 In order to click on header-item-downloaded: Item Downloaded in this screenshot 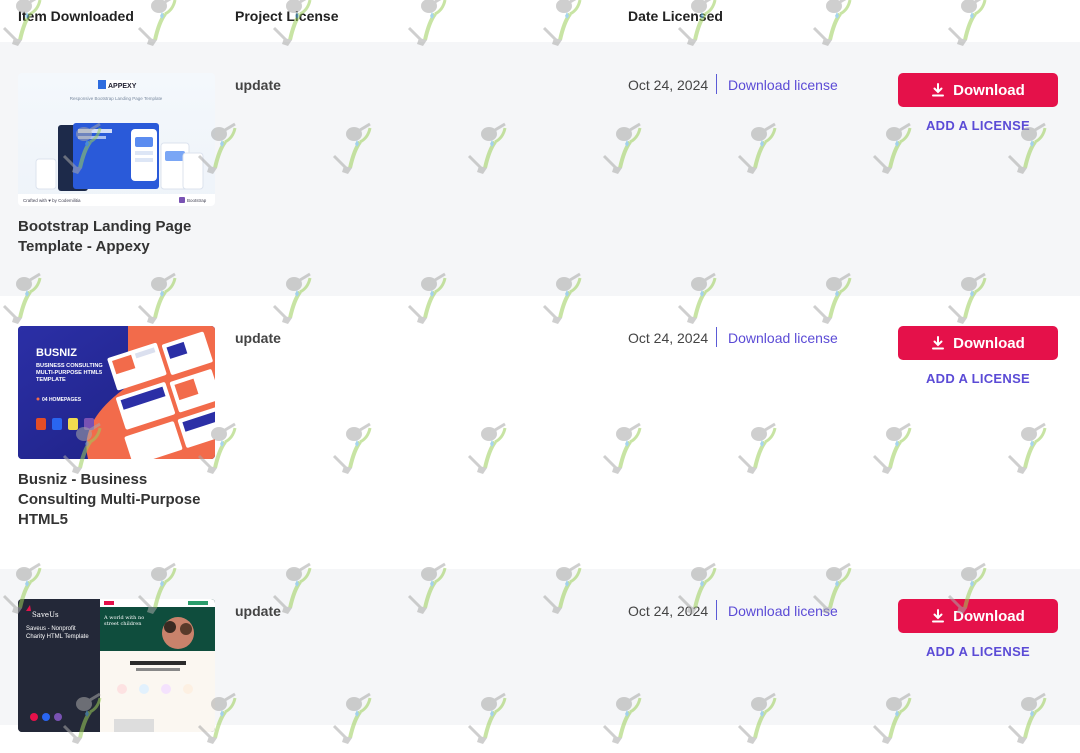, I will do `click(76, 16)`.